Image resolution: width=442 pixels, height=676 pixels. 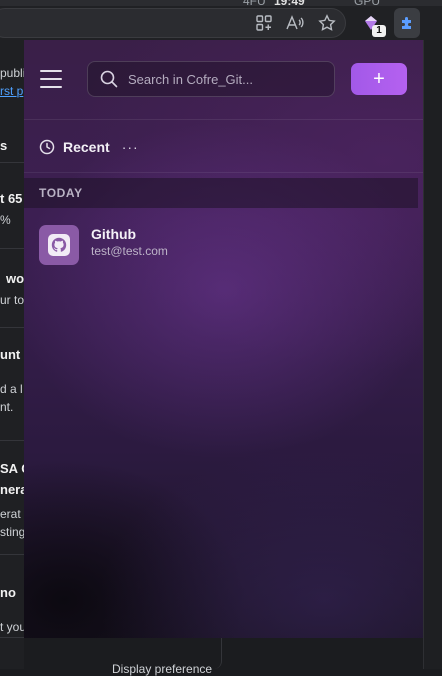 What do you see at coordinates (221, 245) in the screenshot?
I see `vault-item-github: Github test@test.com` at bounding box center [221, 245].